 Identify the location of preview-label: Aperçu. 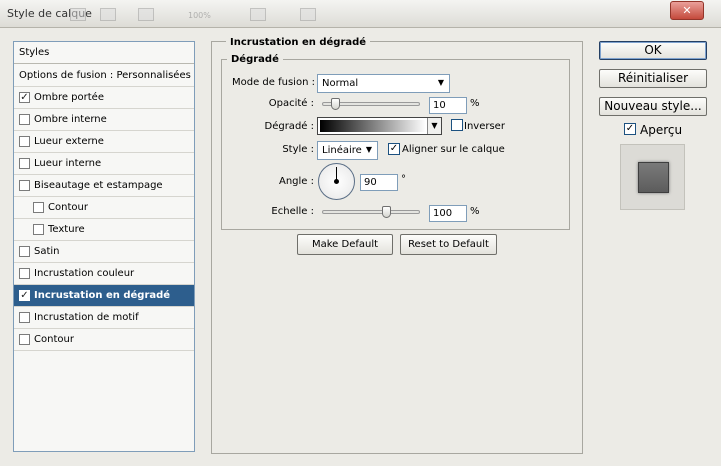
(661, 130).